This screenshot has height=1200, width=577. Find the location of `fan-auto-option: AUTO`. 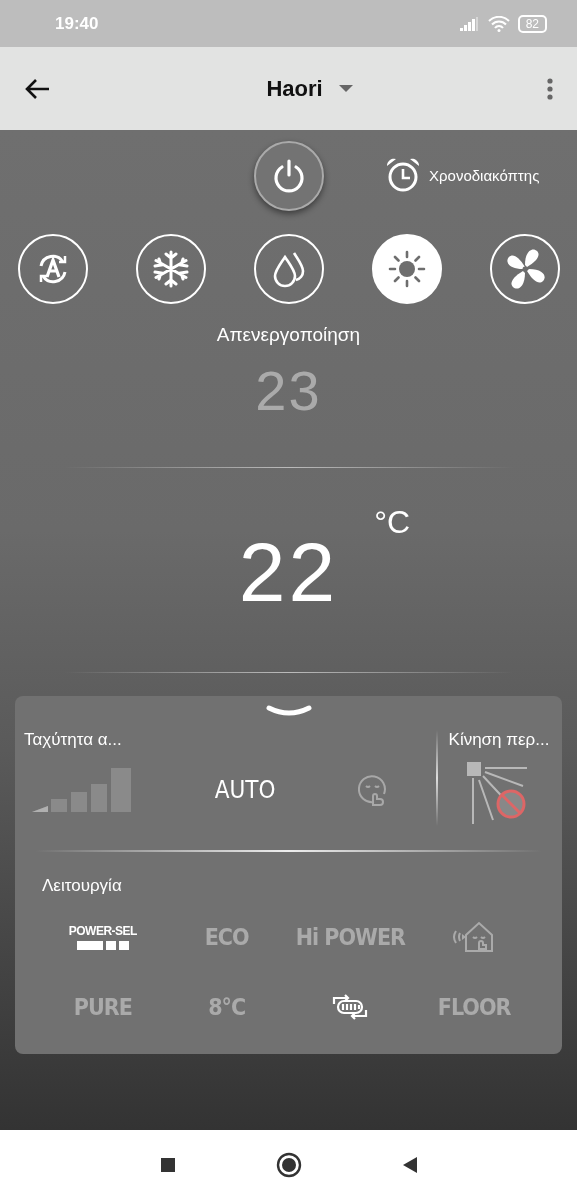

fan-auto-option: AUTO is located at coordinates (245, 790).